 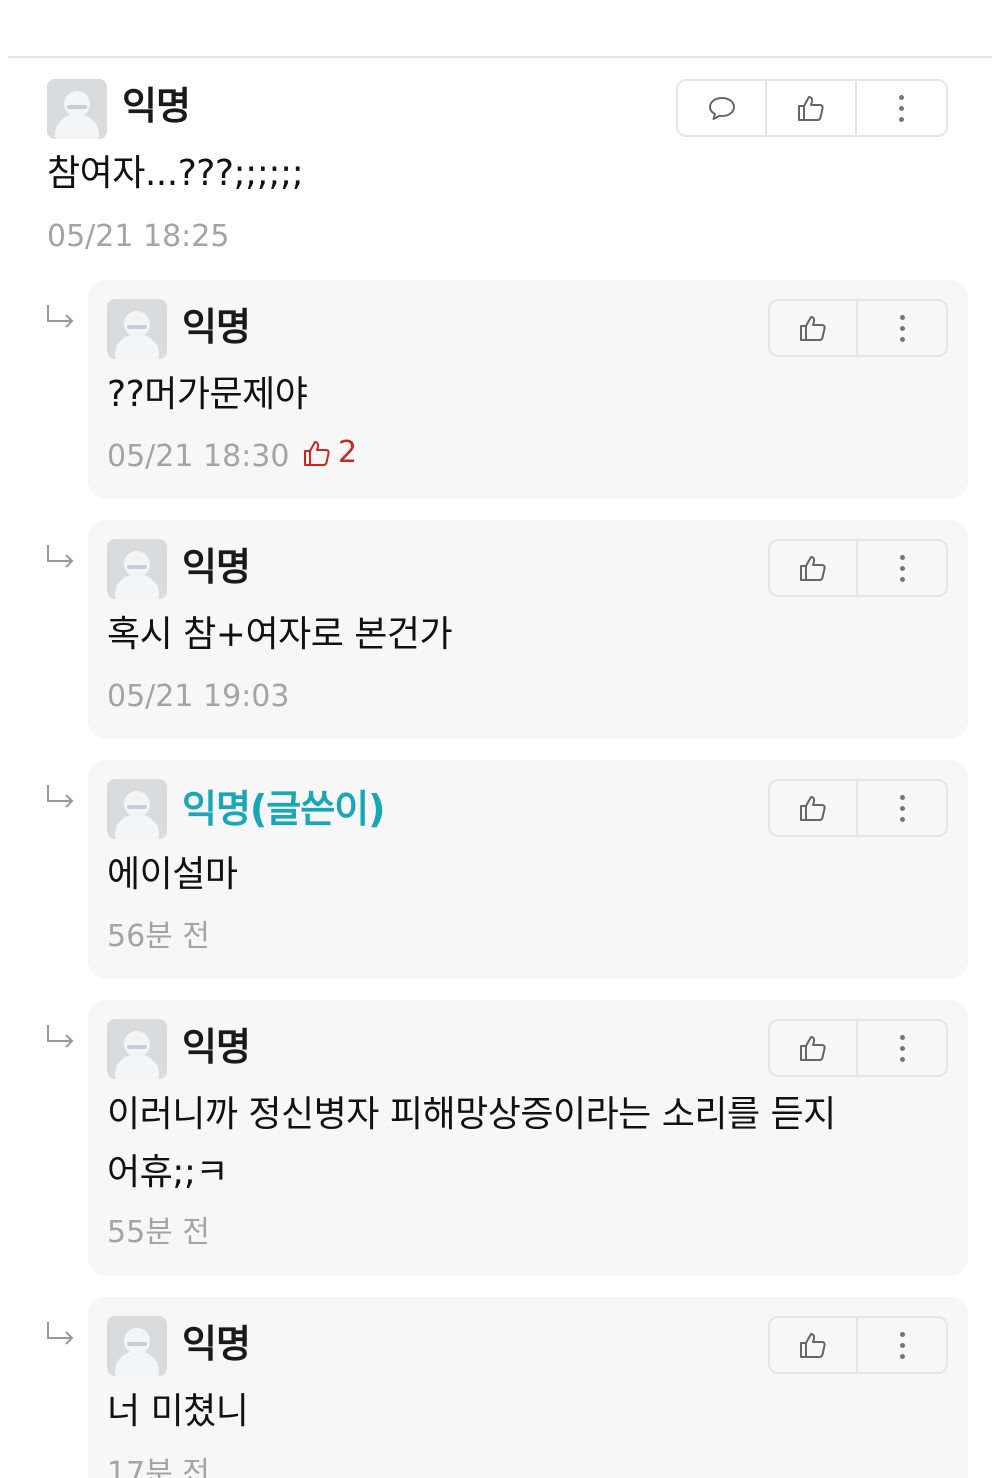 I want to click on comment-actions, so click(x=812, y=108).